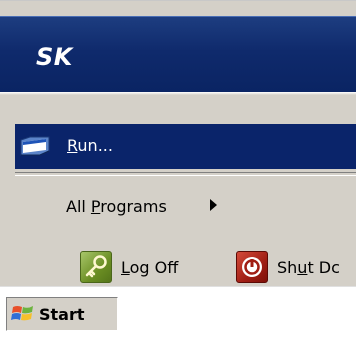 The height and width of the screenshot is (354, 356). What do you see at coordinates (125, 267) in the screenshot?
I see `log-off-accelerator: L` at bounding box center [125, 267].